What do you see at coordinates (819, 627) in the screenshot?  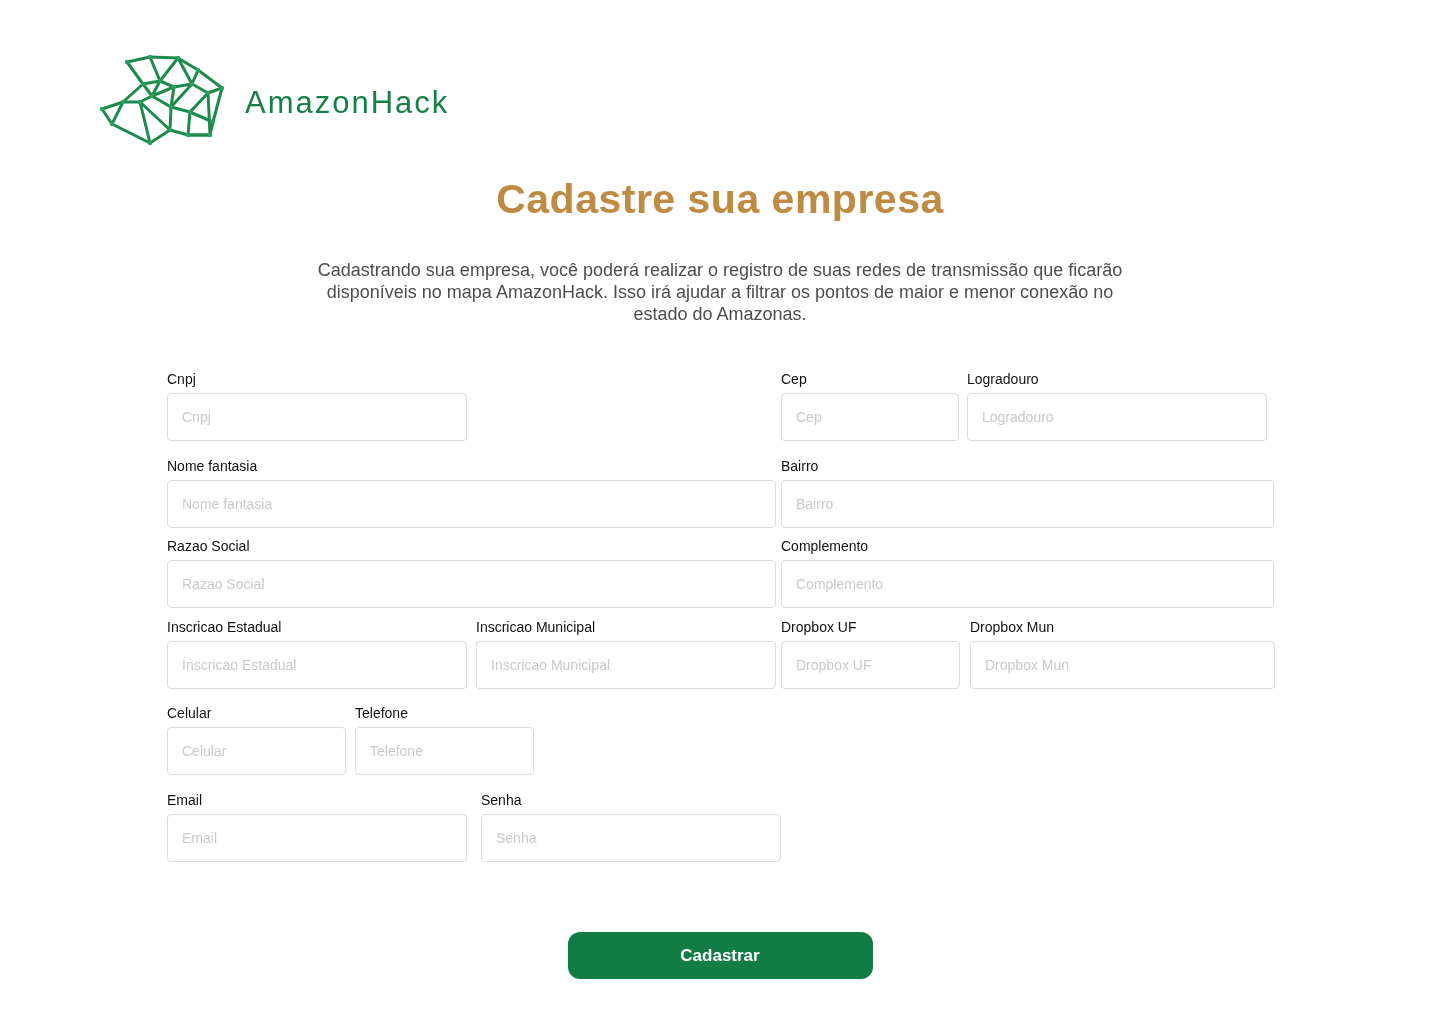 I see `field-label: Dropbox UF` at bounding box center [819, 627].